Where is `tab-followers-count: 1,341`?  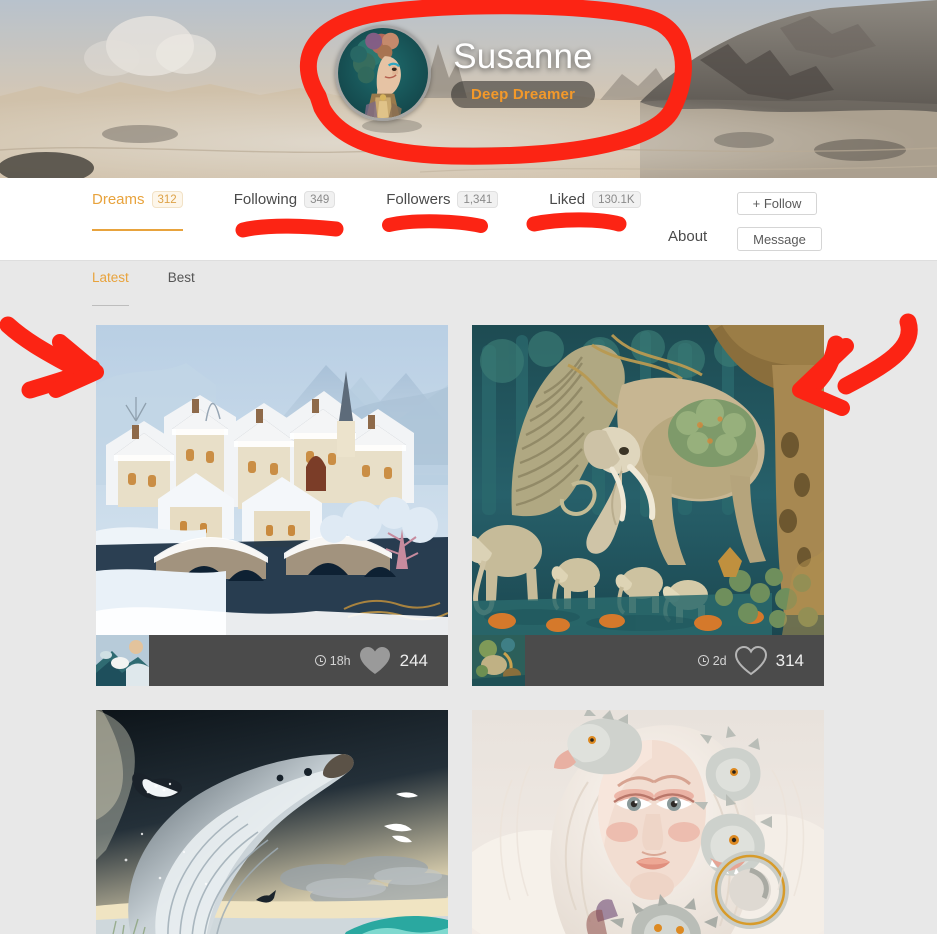 tab-followers-count: 1,341 is located at coordinates (478, 199).